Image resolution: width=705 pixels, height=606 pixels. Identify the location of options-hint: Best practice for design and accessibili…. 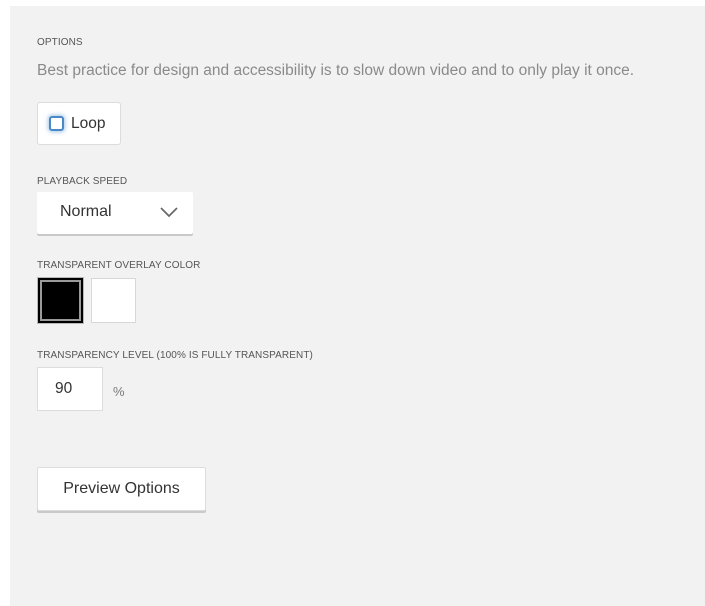
(336, 70).